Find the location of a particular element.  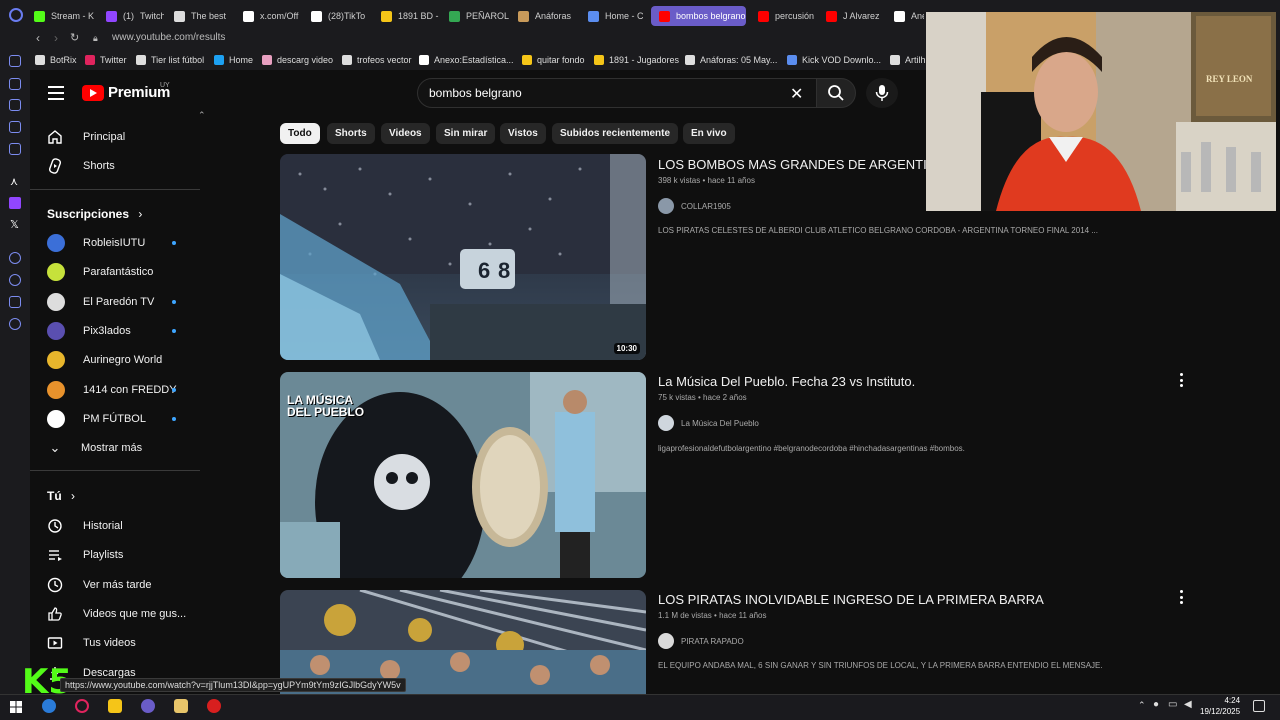

microphone-tray-icon: ● is located at coordinates (1156, 704).